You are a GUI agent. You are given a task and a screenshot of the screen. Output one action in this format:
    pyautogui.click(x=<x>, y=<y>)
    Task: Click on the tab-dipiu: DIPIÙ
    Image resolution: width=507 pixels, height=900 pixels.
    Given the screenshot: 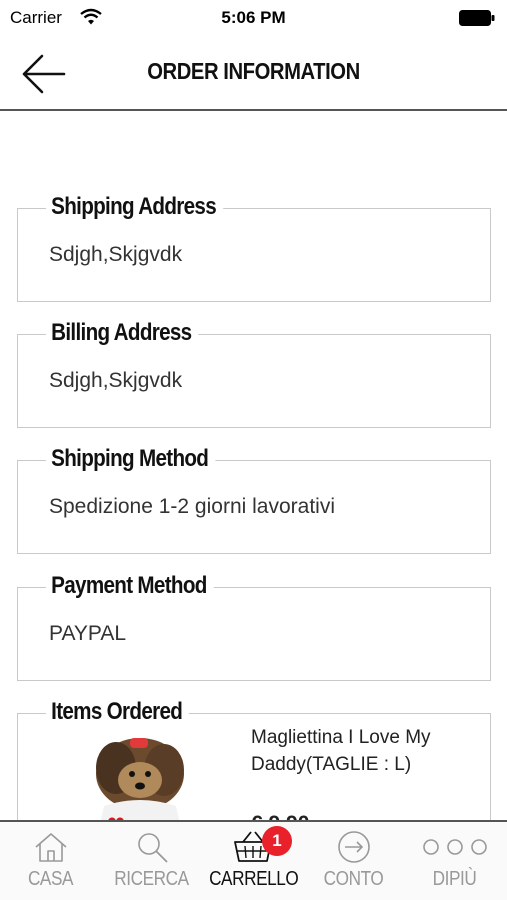 What is the action you would take?
    pyautogui.click(x=454, y=861)
    